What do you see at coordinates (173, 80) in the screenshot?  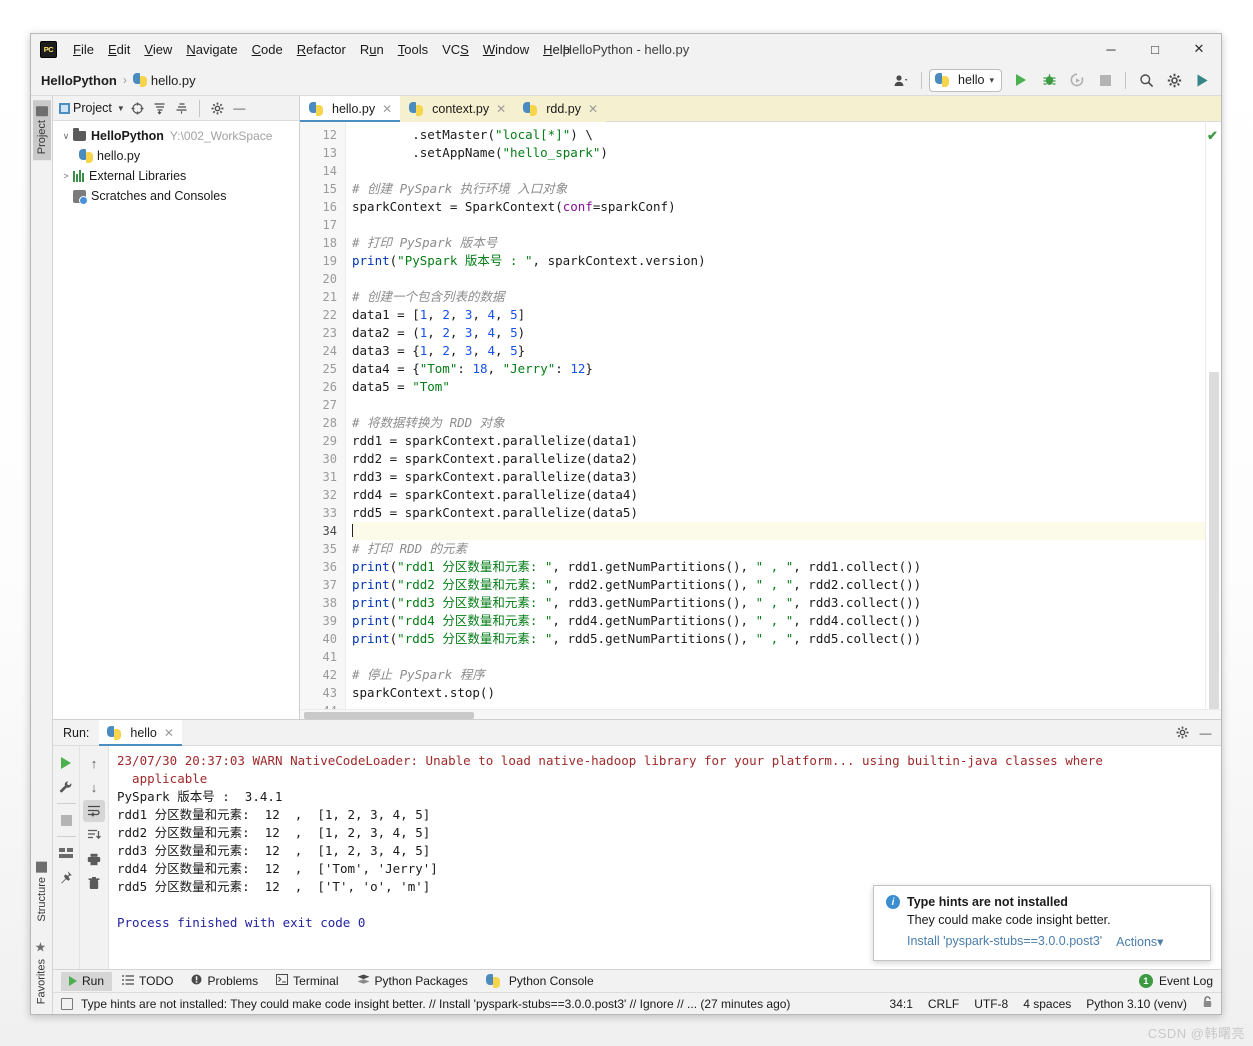 I see `breadcrumb-file: hello.py` at bounding box center [173, 80].